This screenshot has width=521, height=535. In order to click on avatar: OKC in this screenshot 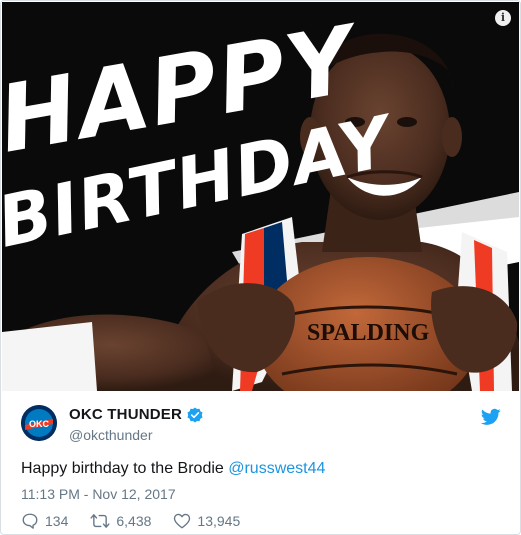, I will do `click(39, 423)`.